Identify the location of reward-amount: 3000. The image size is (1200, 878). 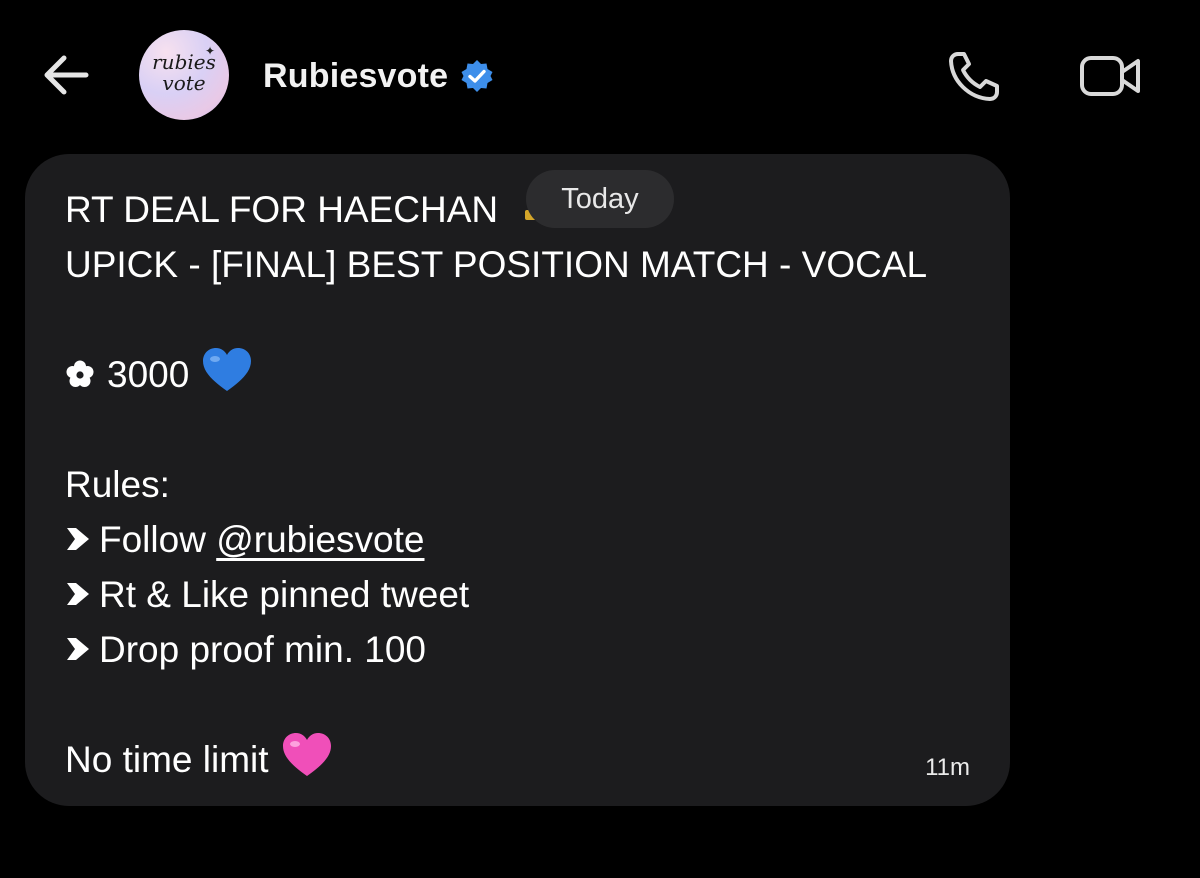
(148, 374).